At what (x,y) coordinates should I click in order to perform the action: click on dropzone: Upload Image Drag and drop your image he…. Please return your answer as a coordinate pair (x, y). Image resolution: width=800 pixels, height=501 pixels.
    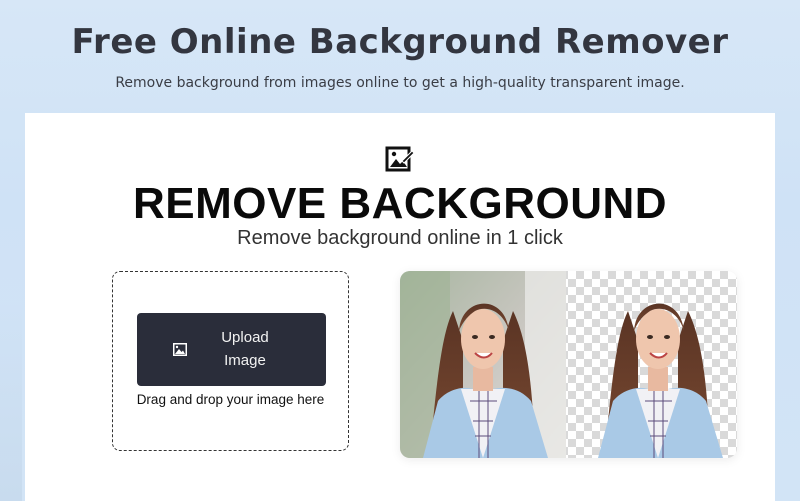
    Looking at the image, I should click on (230, 361).